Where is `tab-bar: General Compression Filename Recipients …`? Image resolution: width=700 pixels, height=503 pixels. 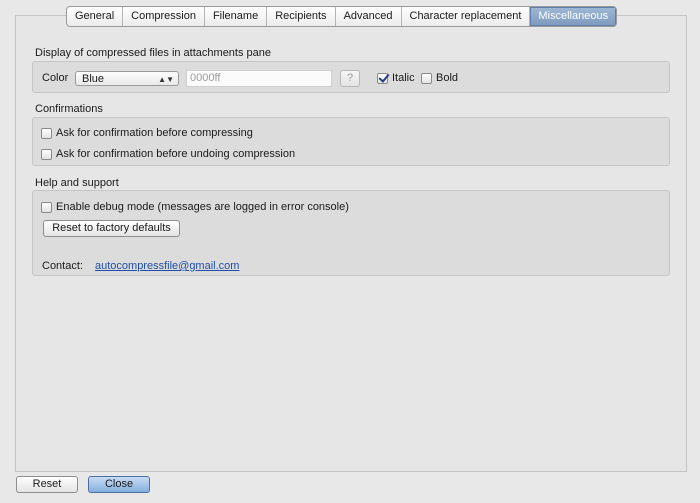 tab-bar: General Compression Filename Recipients … is located at coordinates (342, 16).